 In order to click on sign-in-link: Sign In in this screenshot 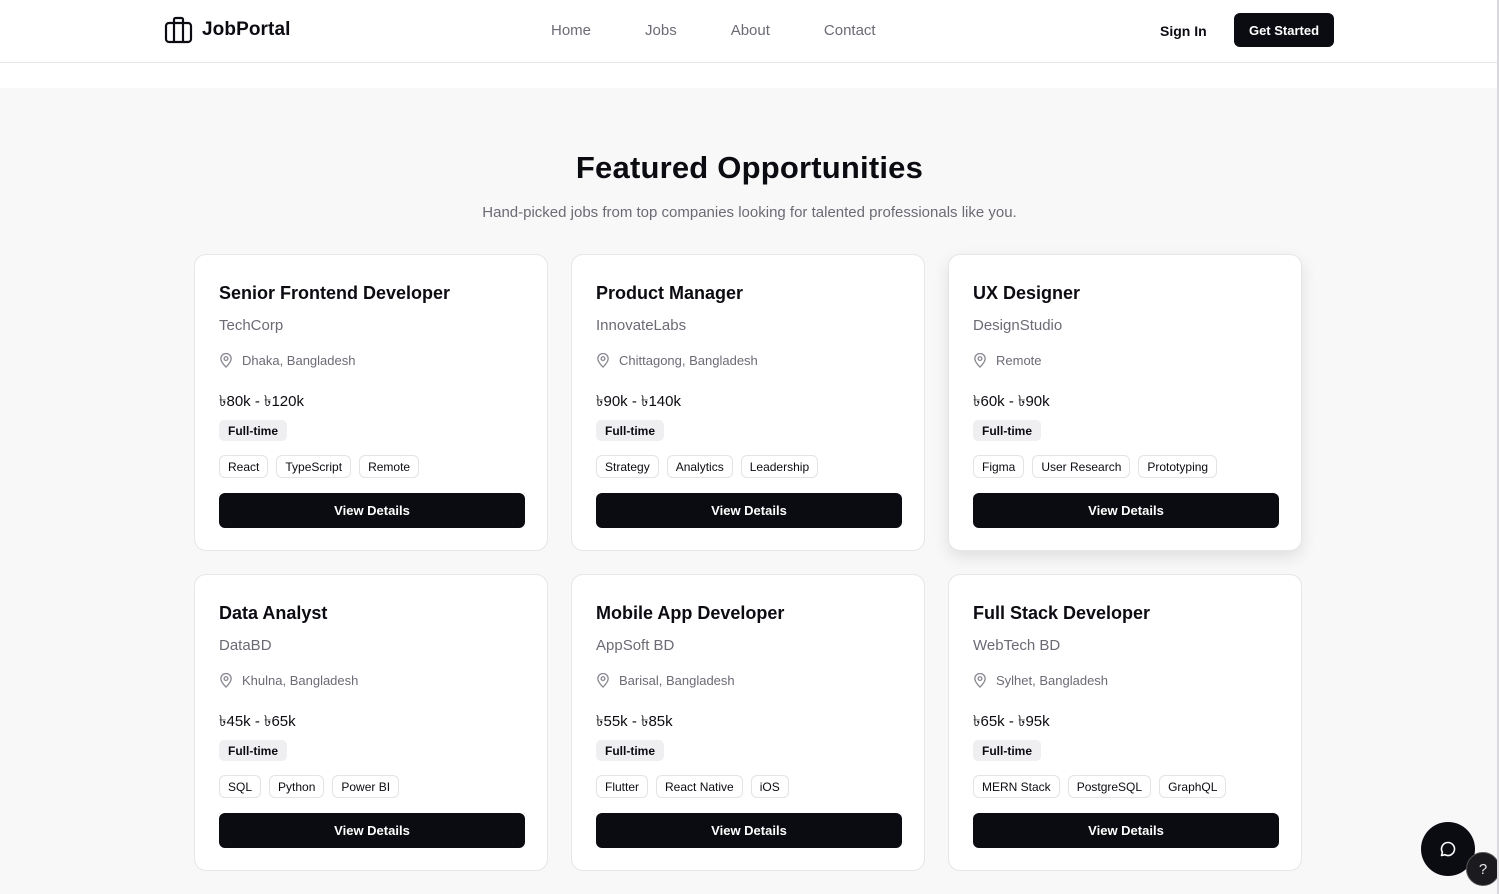, I will do `click(1183, 31)`.